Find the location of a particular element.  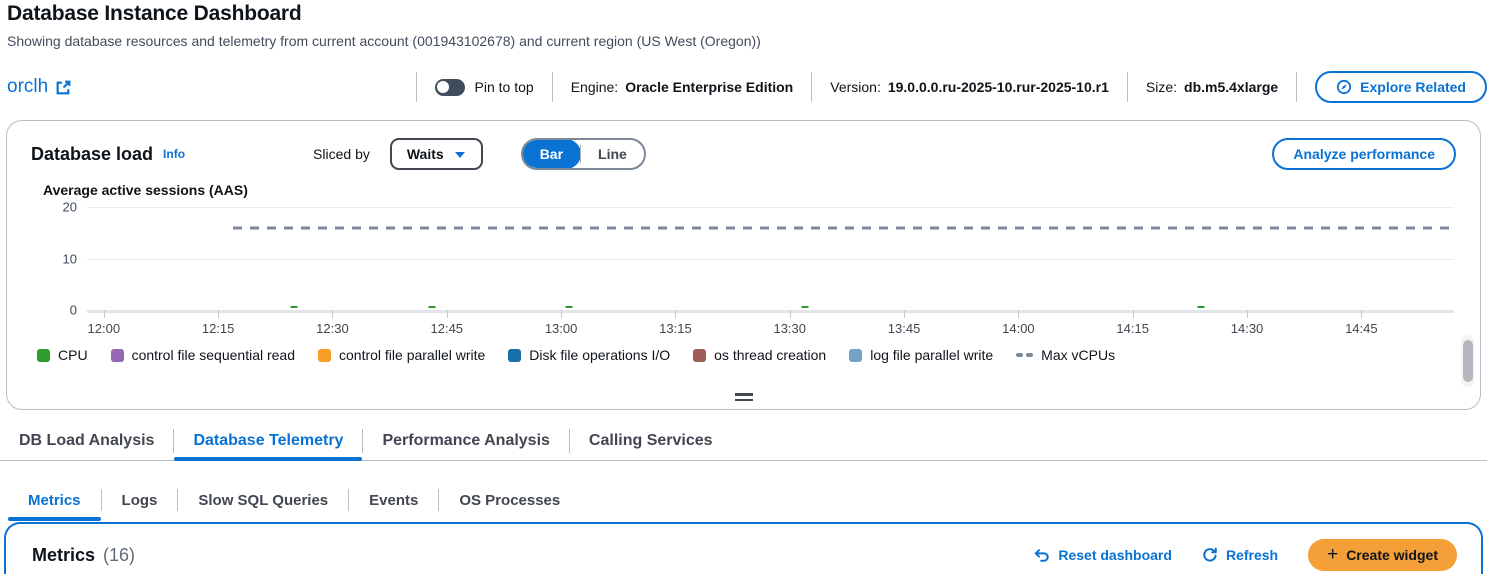

x-axis-label: 12:30 is located at coordinates (332, 328).